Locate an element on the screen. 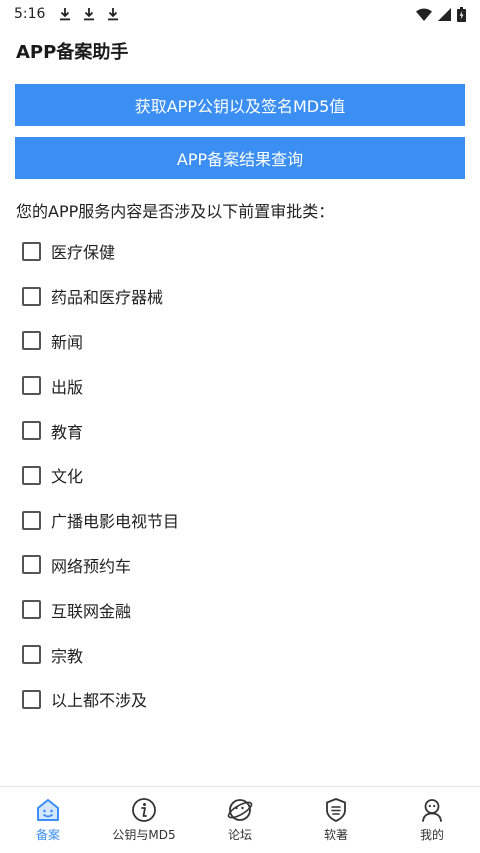  option-label: 出版 is located at coordinates (67, 387).